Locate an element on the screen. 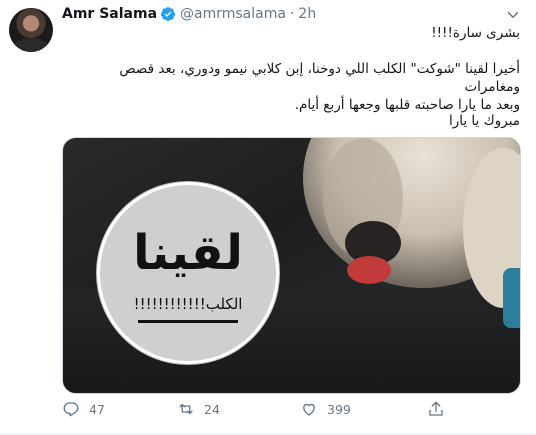 The width and height of the screenshot is (536, 435). author-handle: @amrmsalama is located at coordinates (233, 14).